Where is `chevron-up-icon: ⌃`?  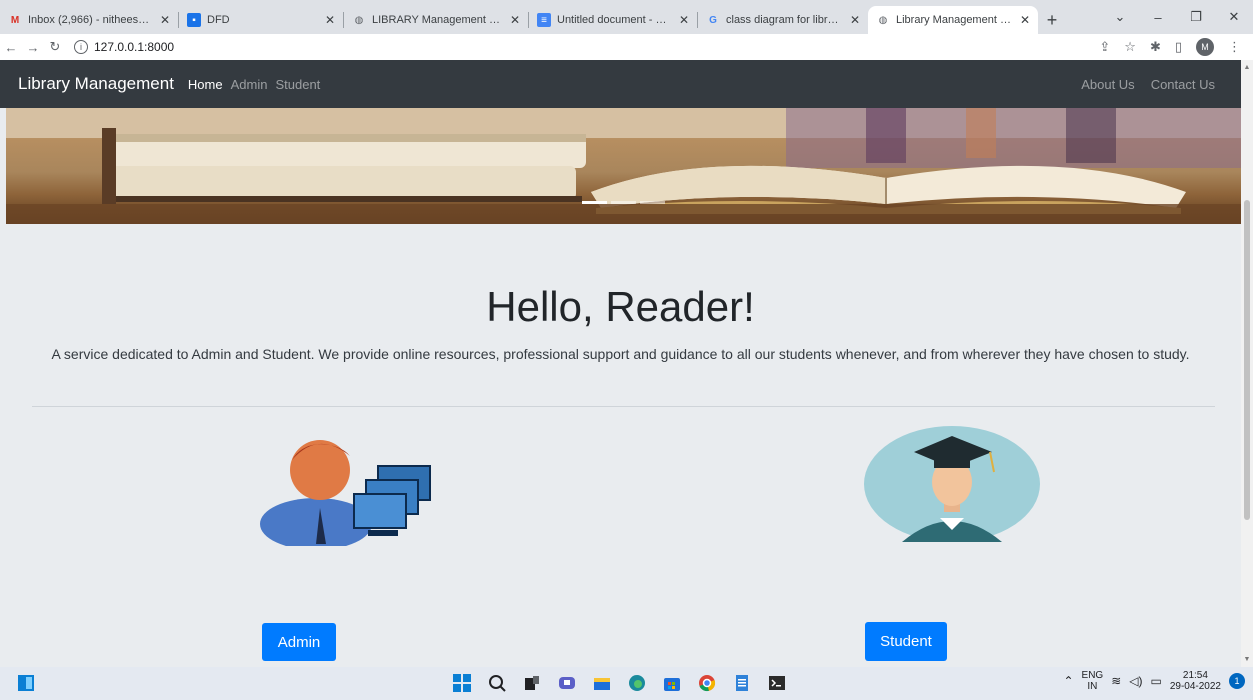
chevron-up-icon: ⌃ is located at coordinates (1068, 681).